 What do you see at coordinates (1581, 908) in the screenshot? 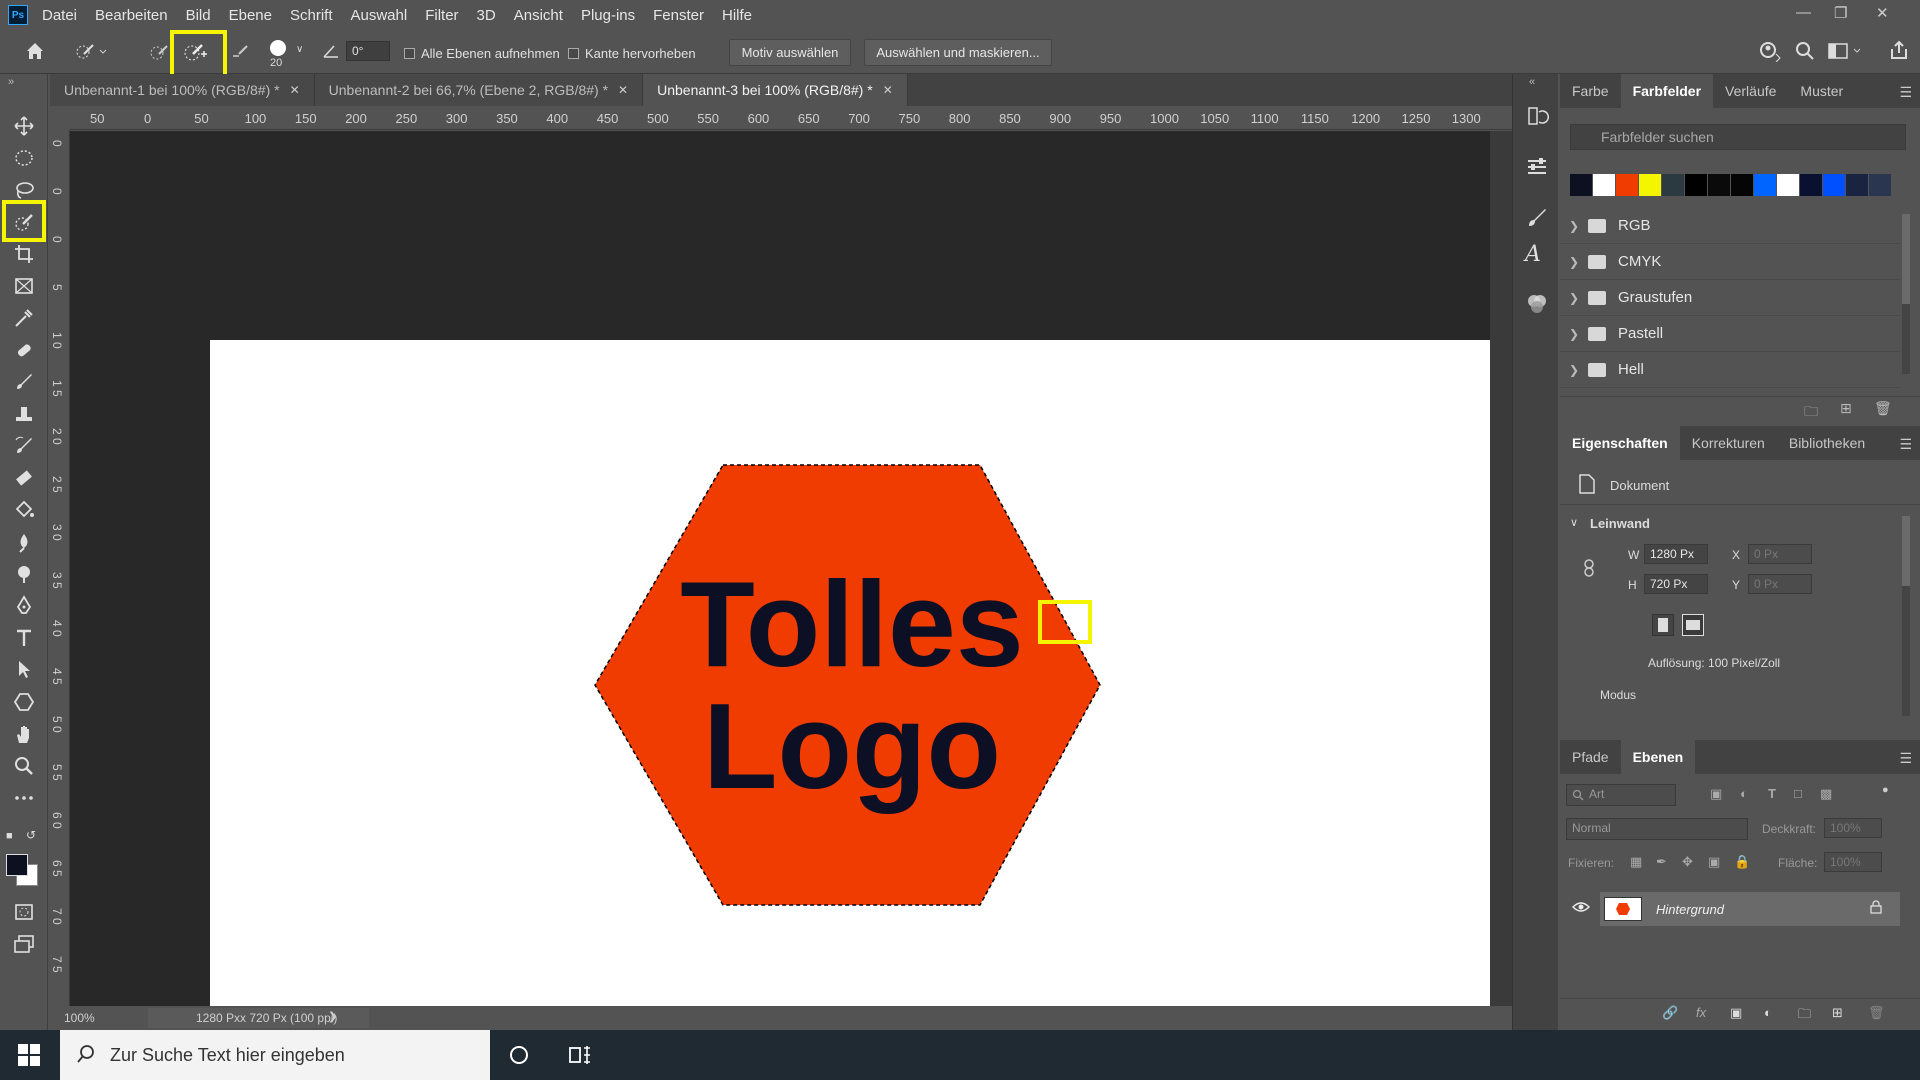
I see `eye-visibility-icon` at bounding box center [1581, 908].